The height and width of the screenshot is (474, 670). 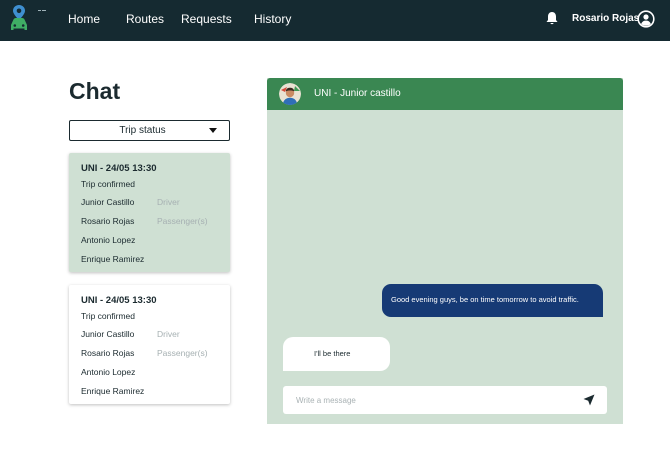 What do you see at coordinates (445, 94) in the screenshot?
I see `chat-header: UNI - Junior castillo` at bounding box center [445, 94].